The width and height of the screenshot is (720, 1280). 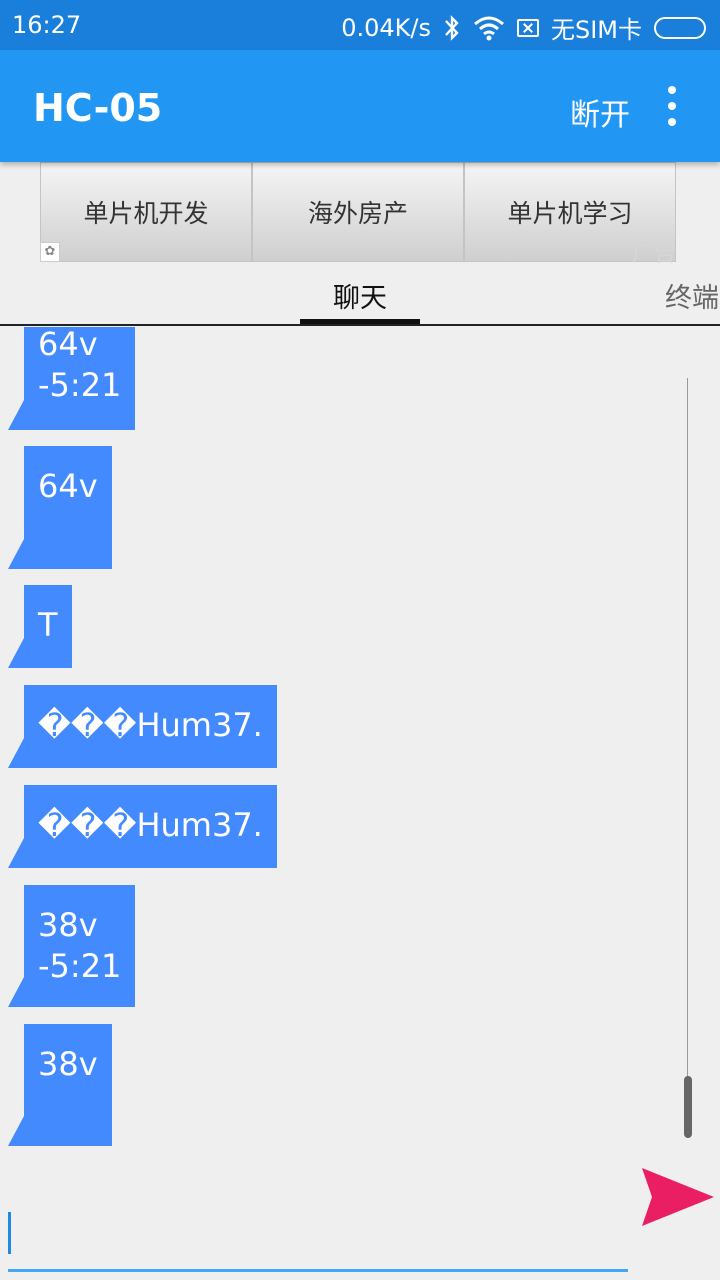 I want to click on message-bubble: 64v -5:21, so click(x=71, y=378).